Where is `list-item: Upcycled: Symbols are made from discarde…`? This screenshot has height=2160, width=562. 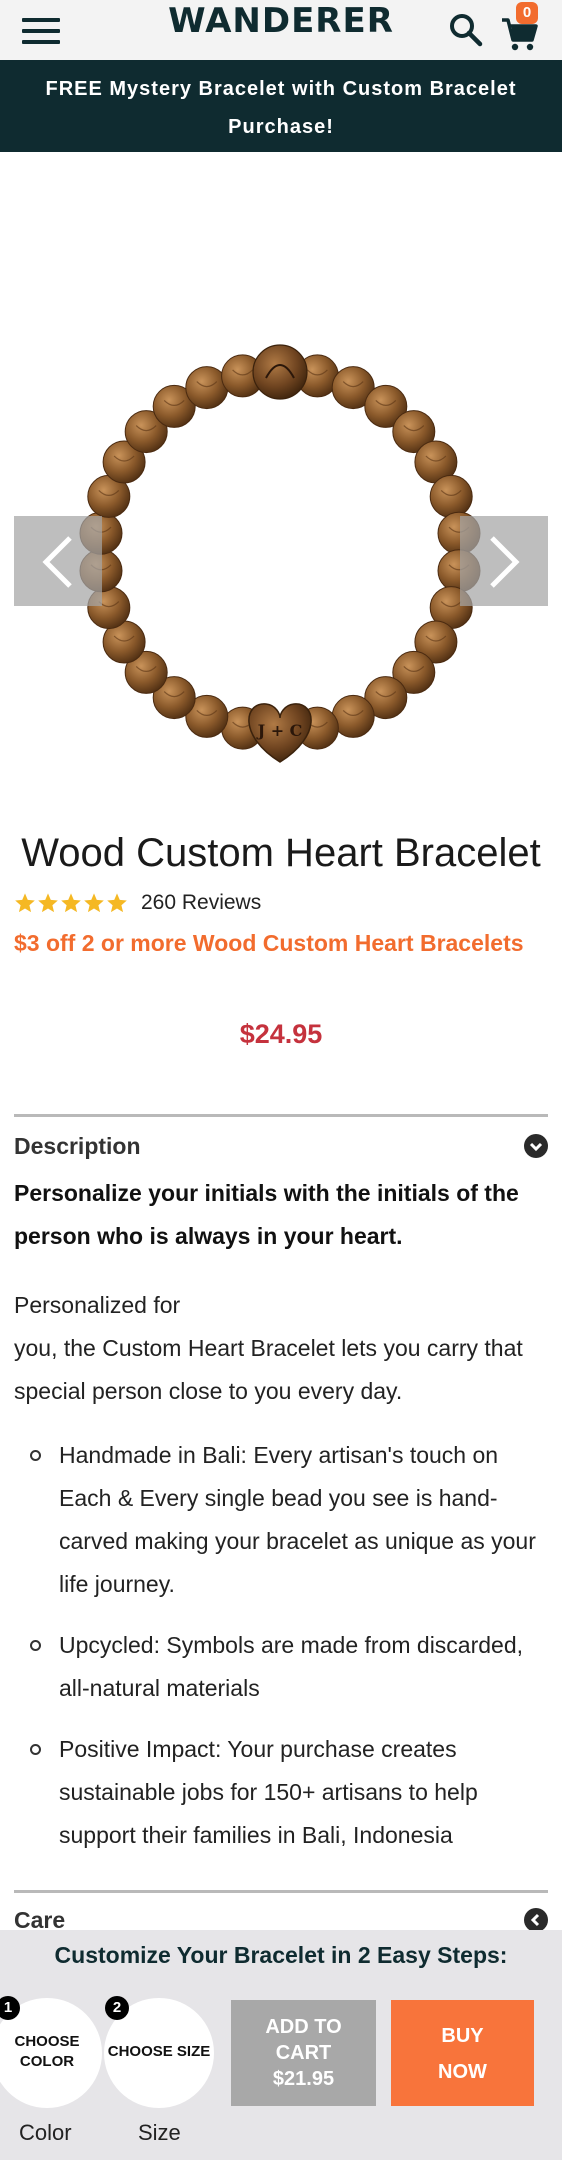 list-item: Upcycled: Symbols are made from discarde… is located at coordinates (281, 1667).